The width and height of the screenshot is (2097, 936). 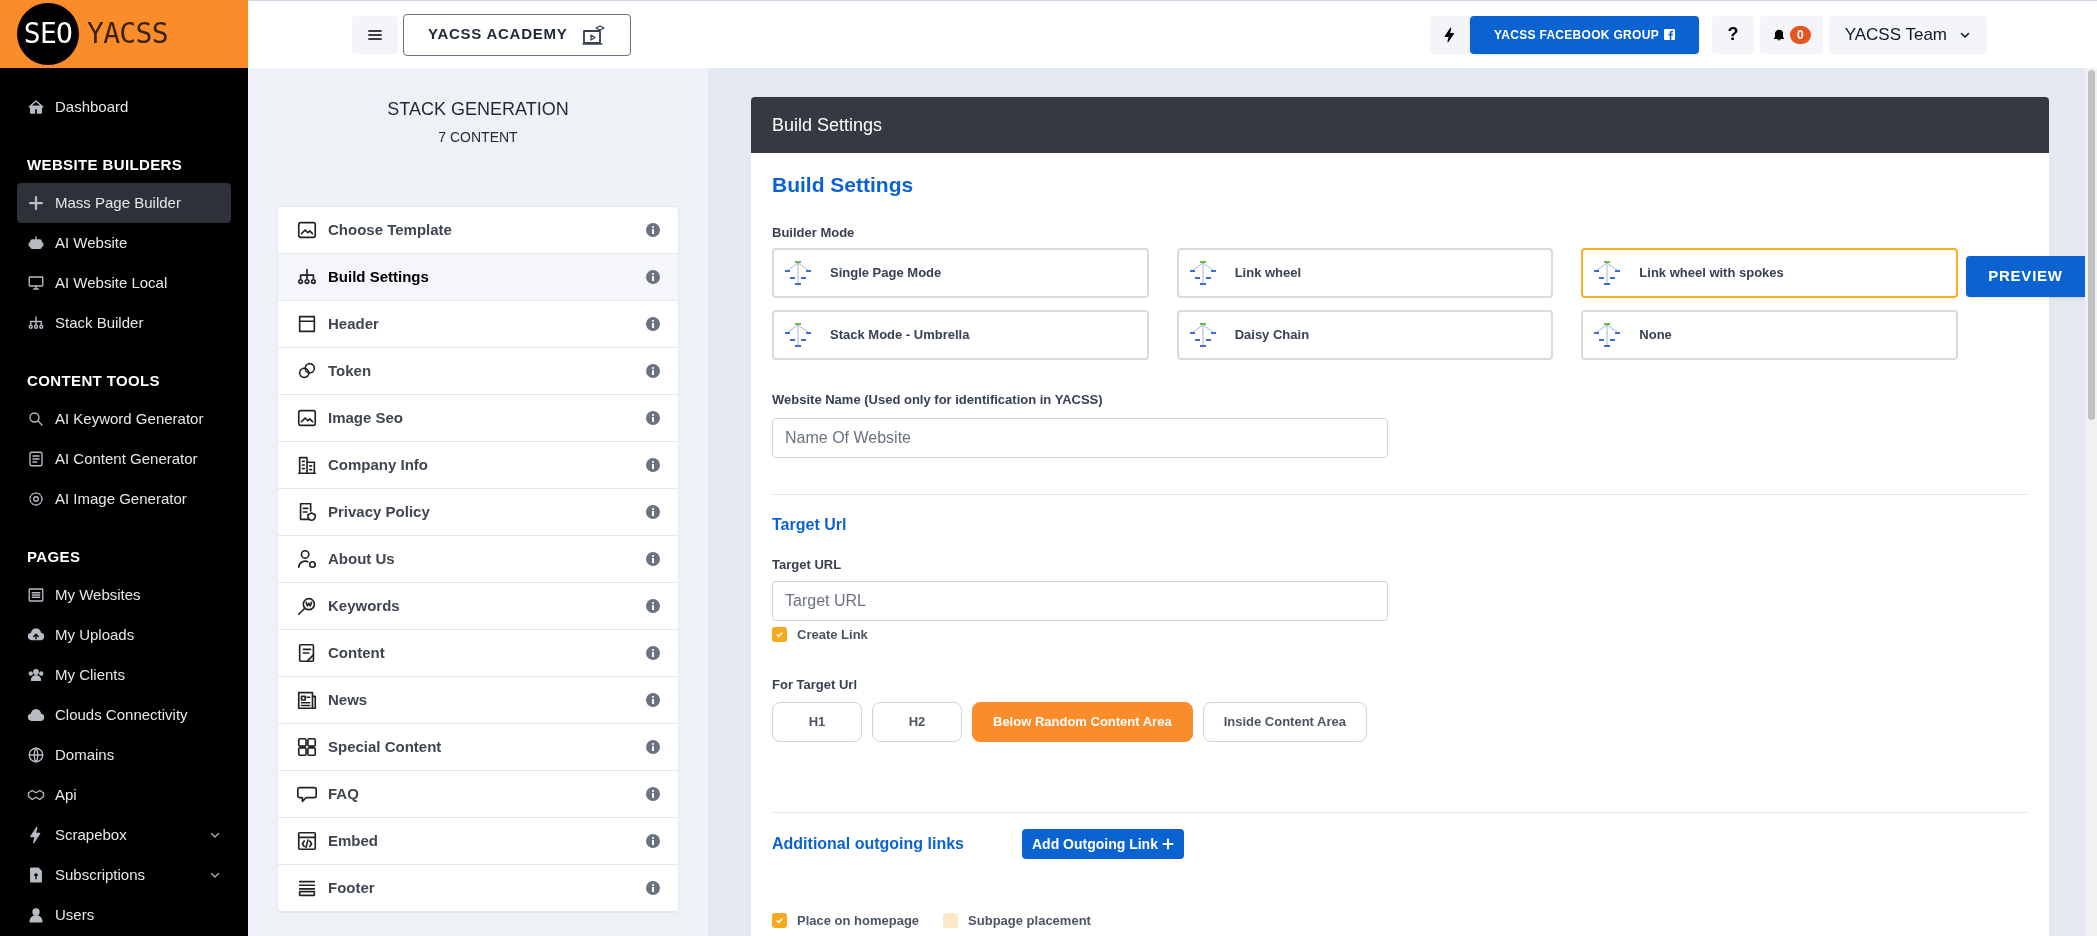 I want to click on globe-icon, so click(x=36, y=755).